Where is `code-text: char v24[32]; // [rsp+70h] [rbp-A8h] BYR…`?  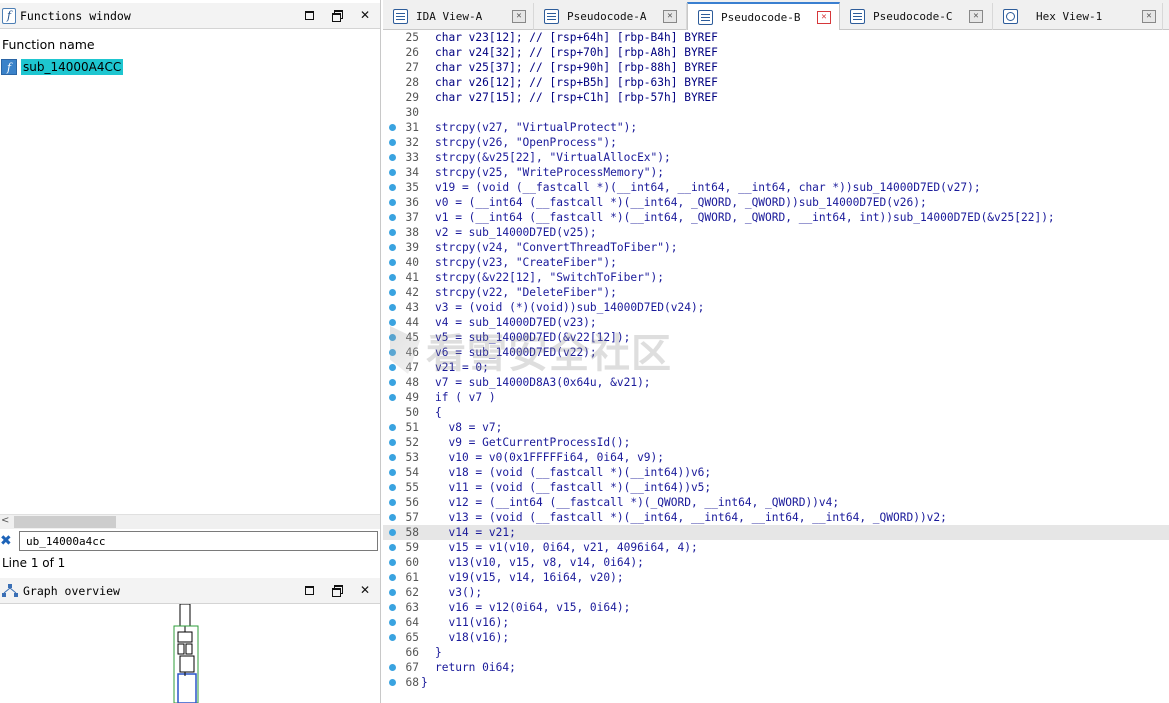 code-text: char v24[32]; // [rsp+70h] [rbp-A8h] BYR… is located at coordinates (576, 52).